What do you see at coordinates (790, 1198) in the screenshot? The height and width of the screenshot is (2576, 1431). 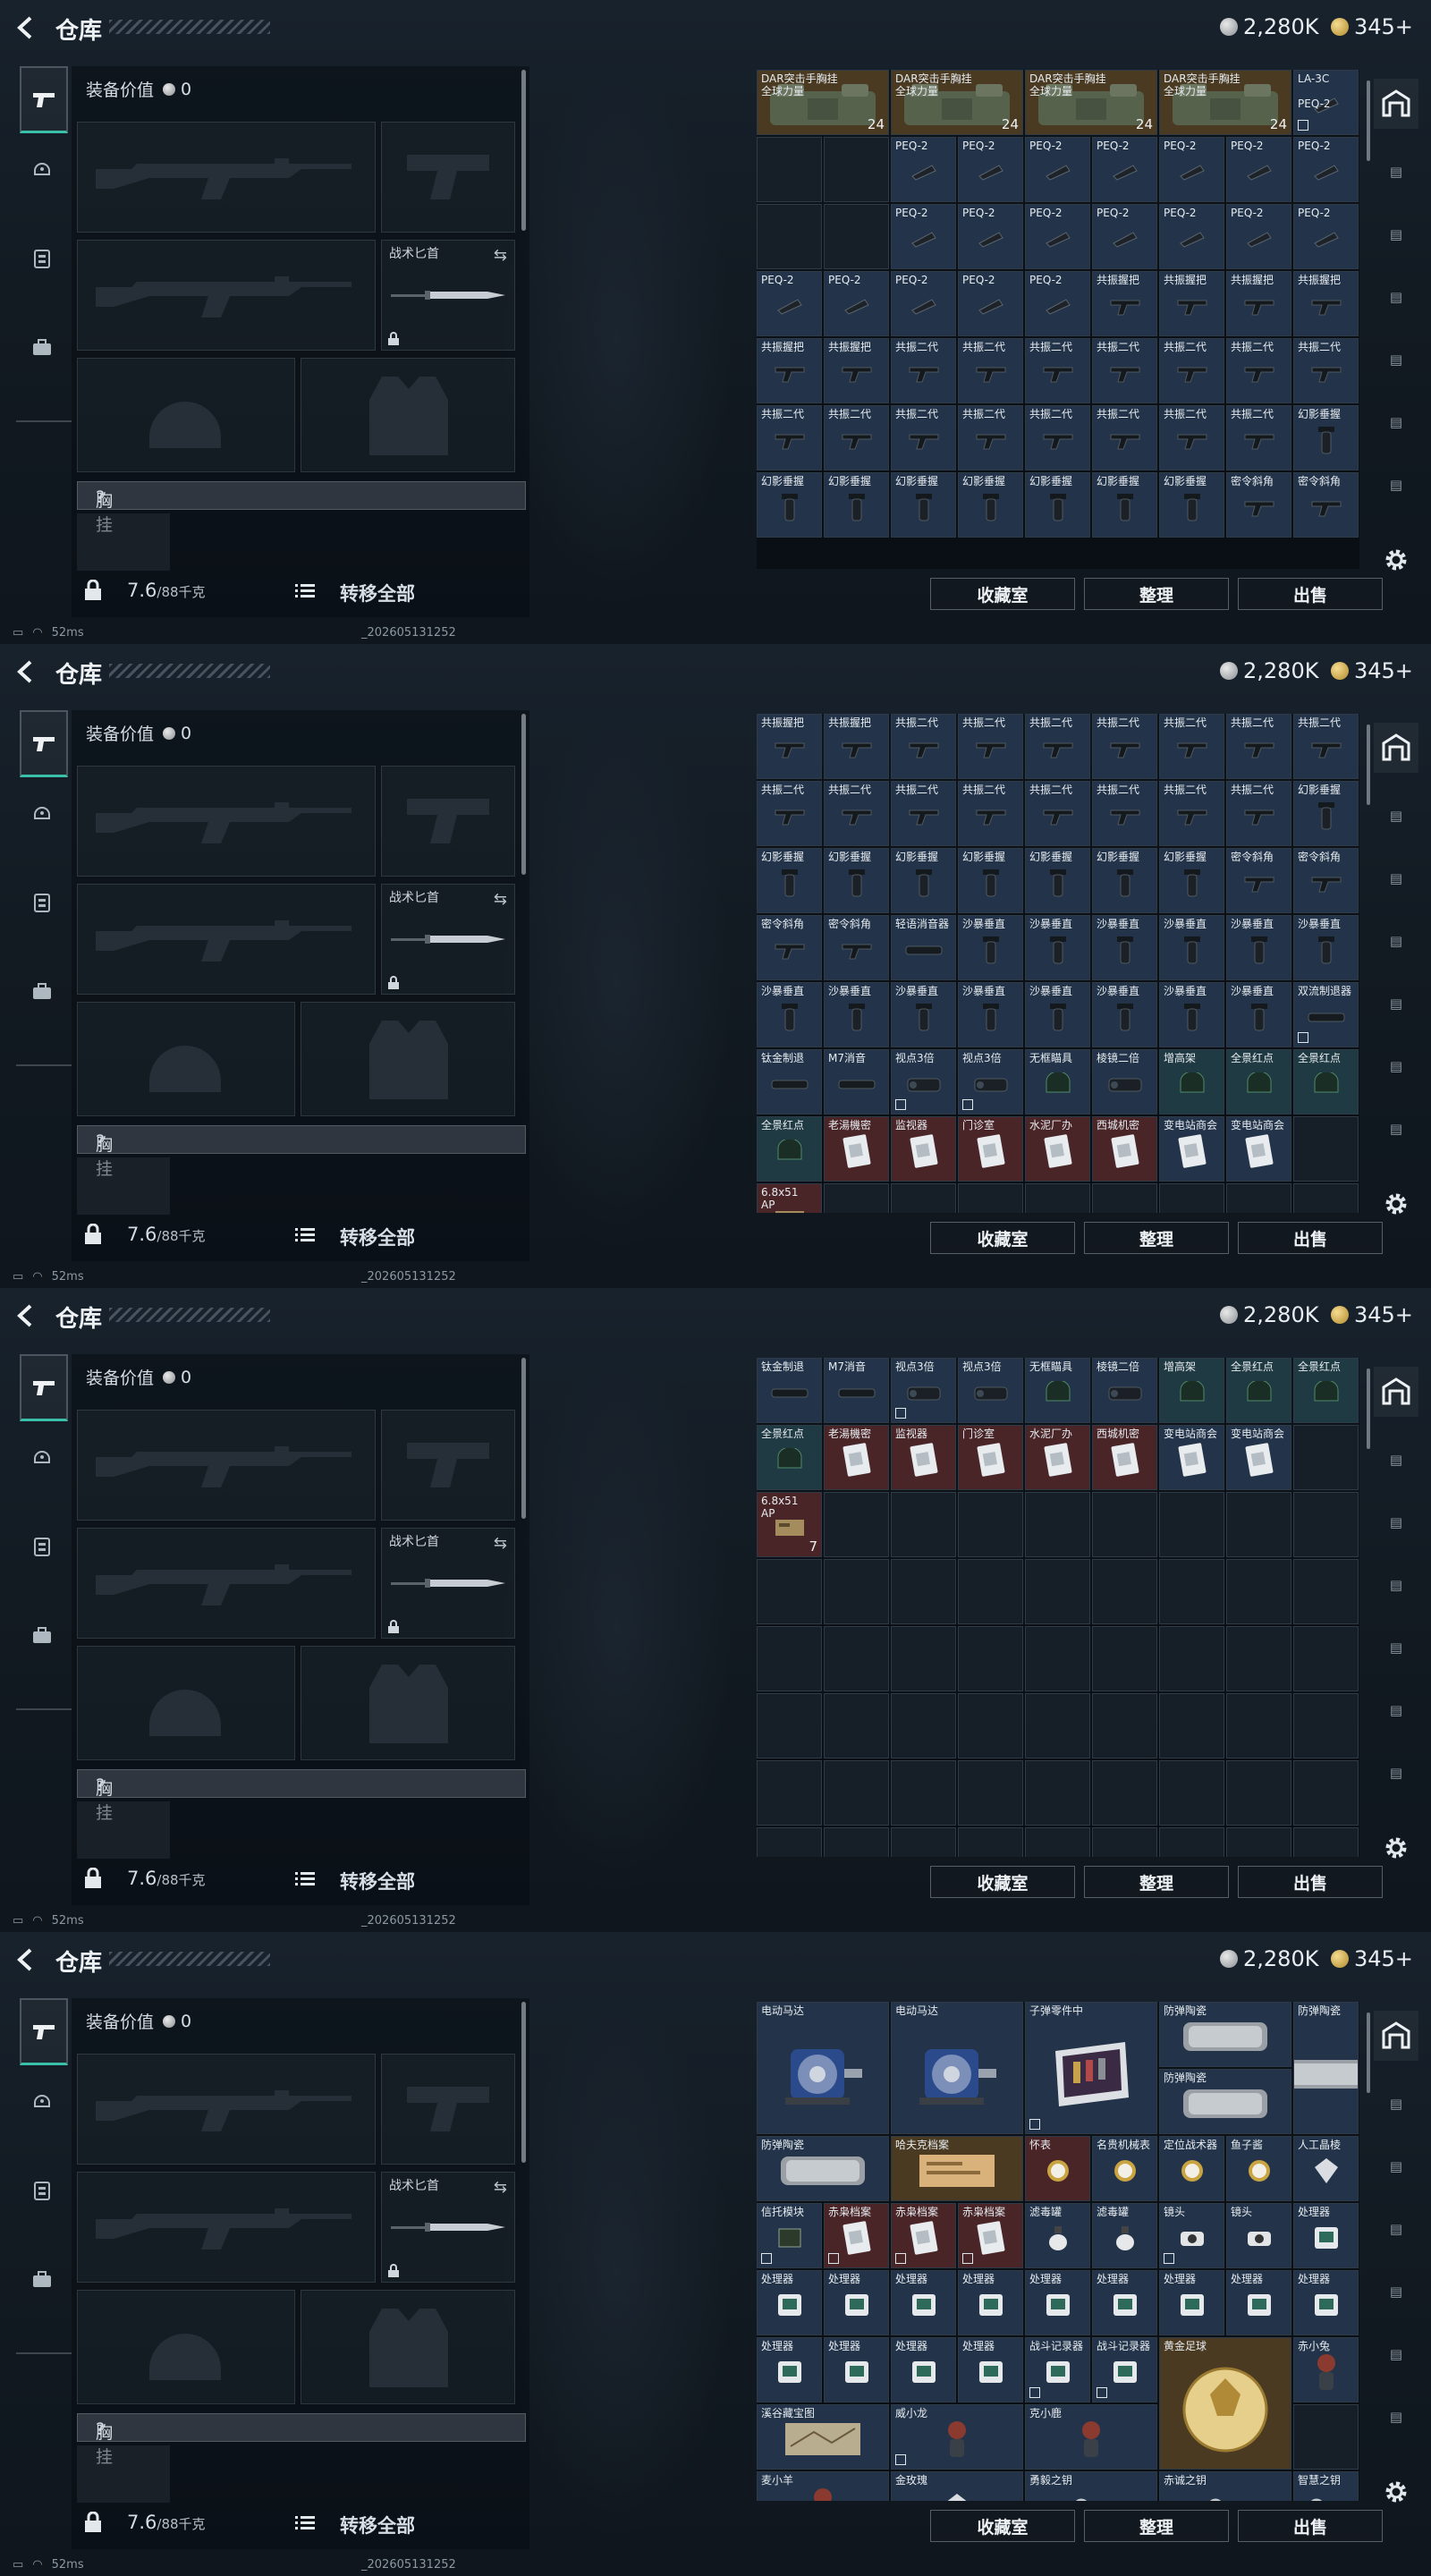 I see `inventory-item: 6.8x51 AP` at bounding box center [790, 1198].